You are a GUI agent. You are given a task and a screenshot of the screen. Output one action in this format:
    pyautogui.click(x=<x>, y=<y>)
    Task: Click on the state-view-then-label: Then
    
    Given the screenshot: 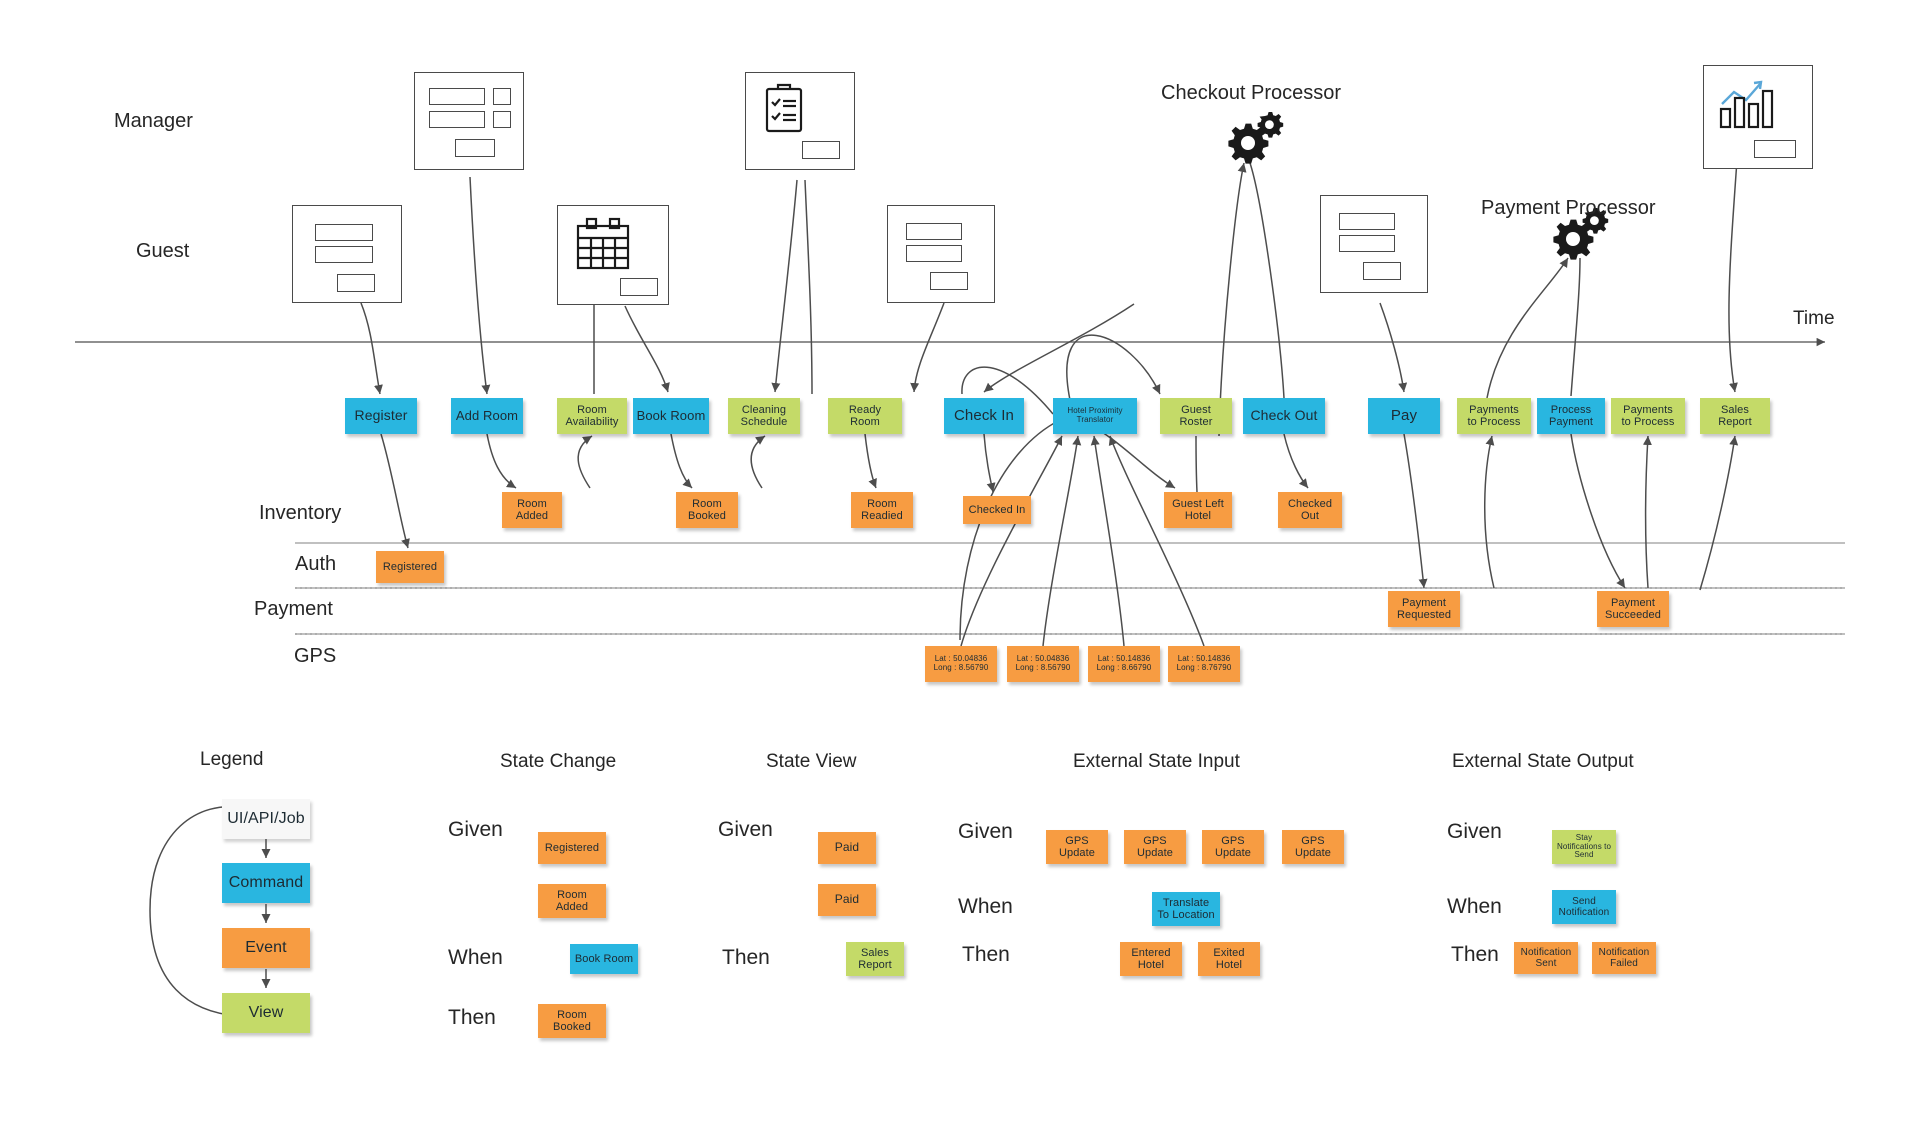 What is the action you would take?
    pyautogui.click(x=746, y=957)
    